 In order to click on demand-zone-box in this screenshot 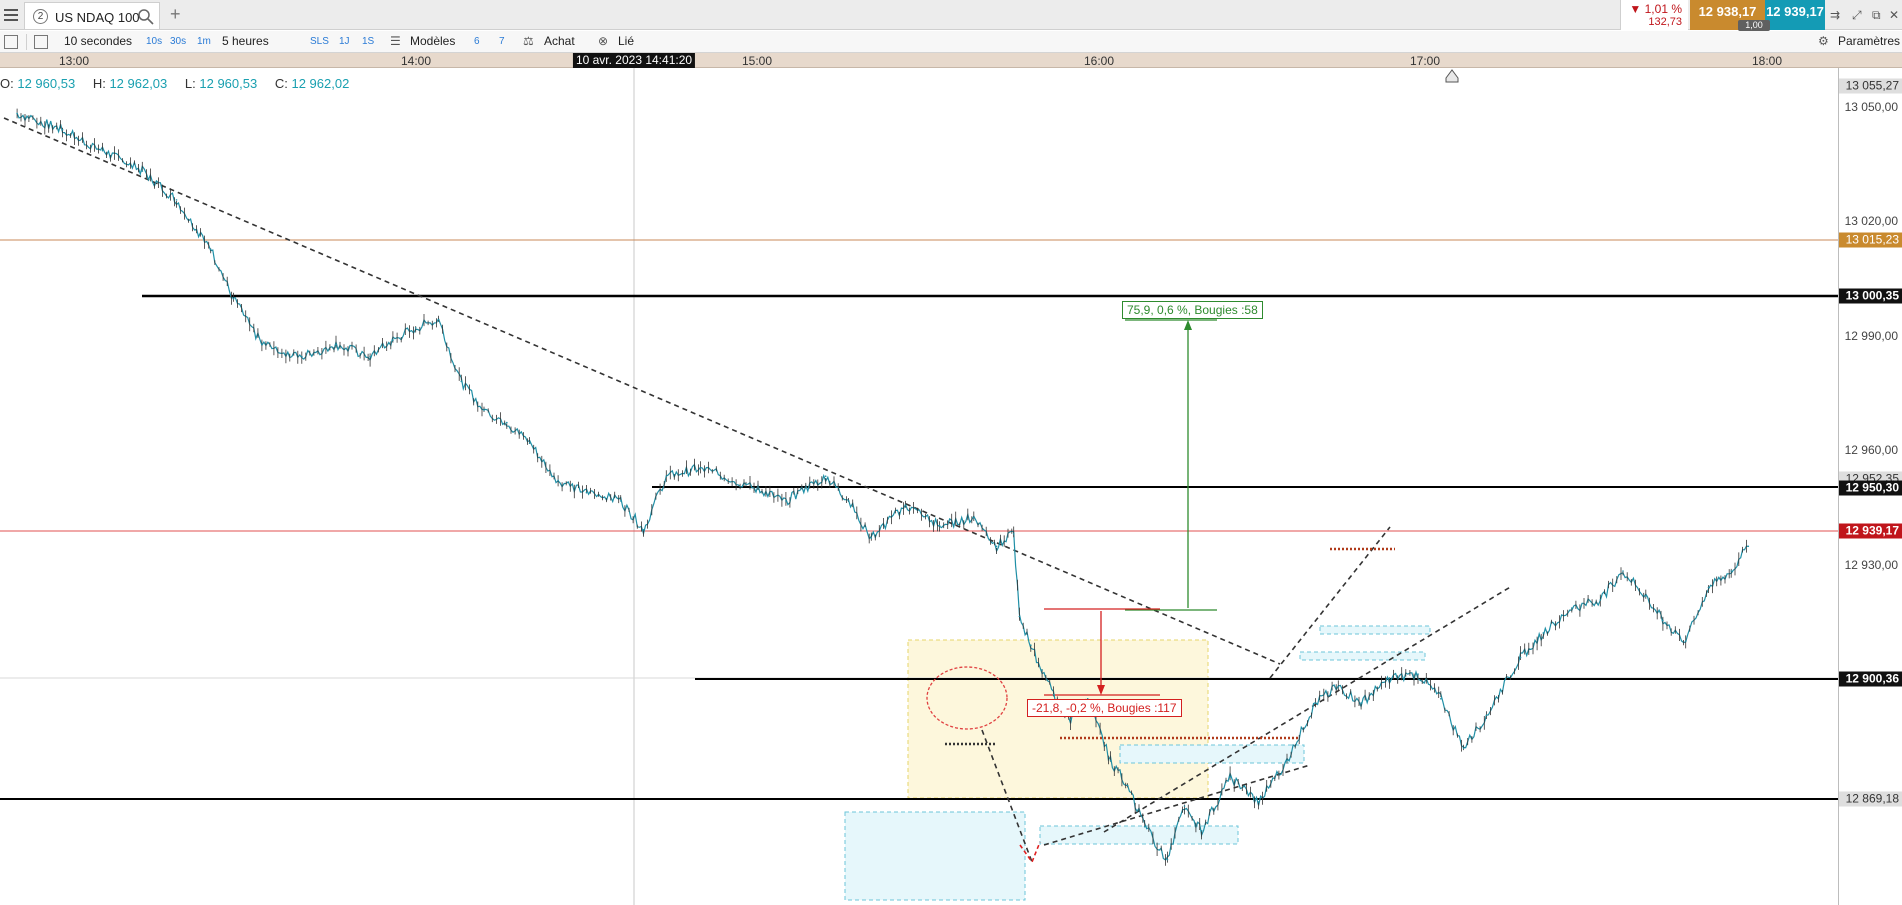, I will do `click(935, 856)`.